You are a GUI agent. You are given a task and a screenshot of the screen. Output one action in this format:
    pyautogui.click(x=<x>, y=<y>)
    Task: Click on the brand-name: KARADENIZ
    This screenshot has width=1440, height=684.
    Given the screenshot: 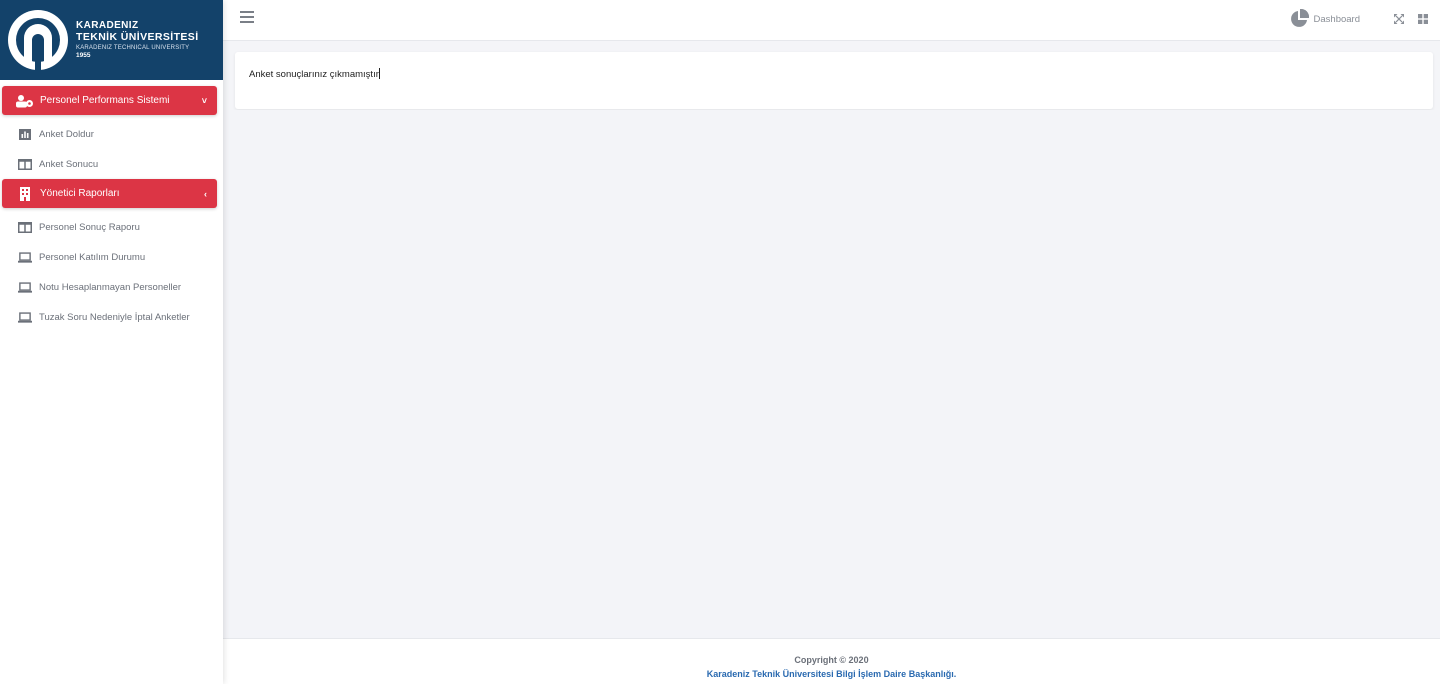 What is the action you would take?
    pyautogui.click(x=107, y=25)
    